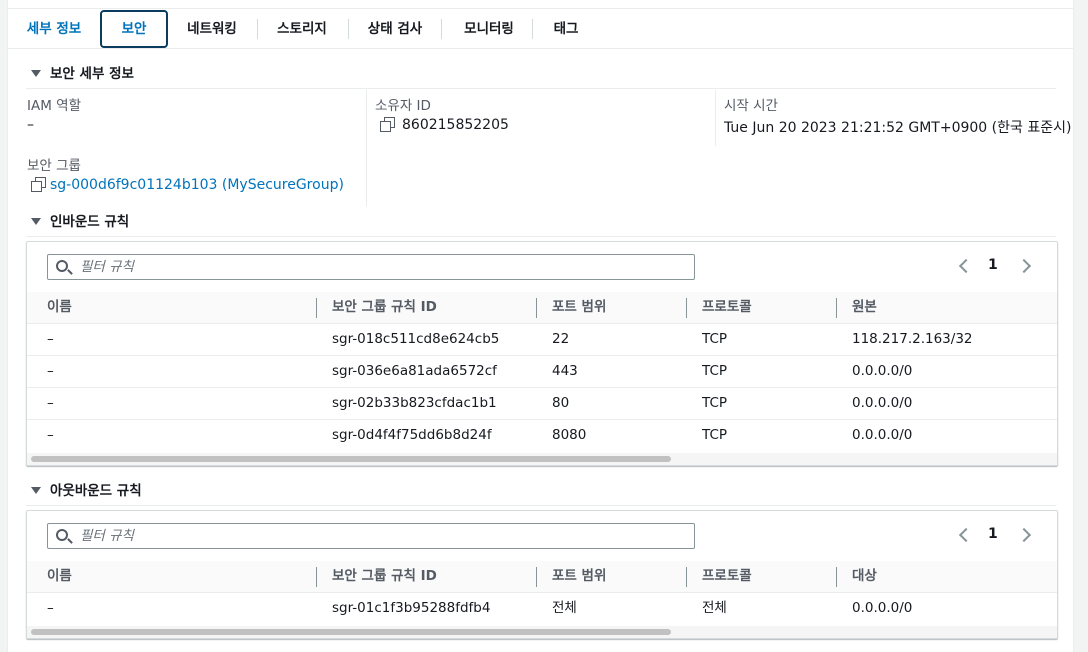 This screenshot has width=1088, height=652. Describe the element at coordinates (54, 29) in the screenshot. I see `tab-details: 세부 정보` at that location.